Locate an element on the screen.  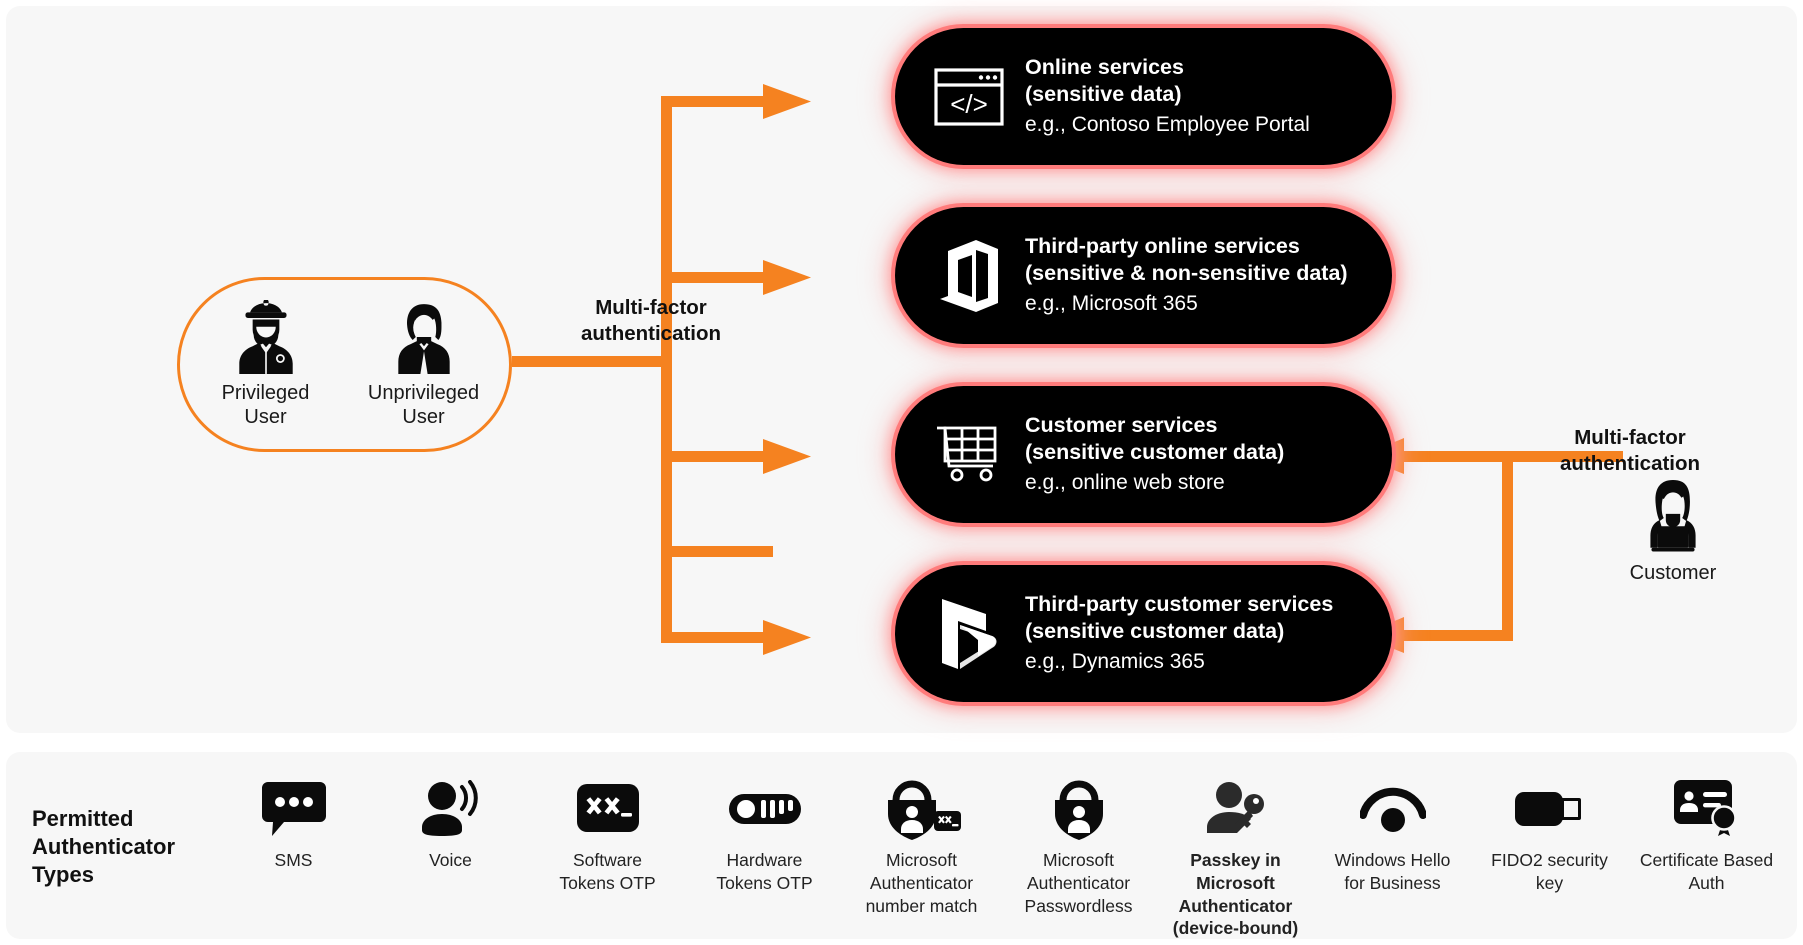
service-title: Third-party online services is located at coordinates (1162, 246).